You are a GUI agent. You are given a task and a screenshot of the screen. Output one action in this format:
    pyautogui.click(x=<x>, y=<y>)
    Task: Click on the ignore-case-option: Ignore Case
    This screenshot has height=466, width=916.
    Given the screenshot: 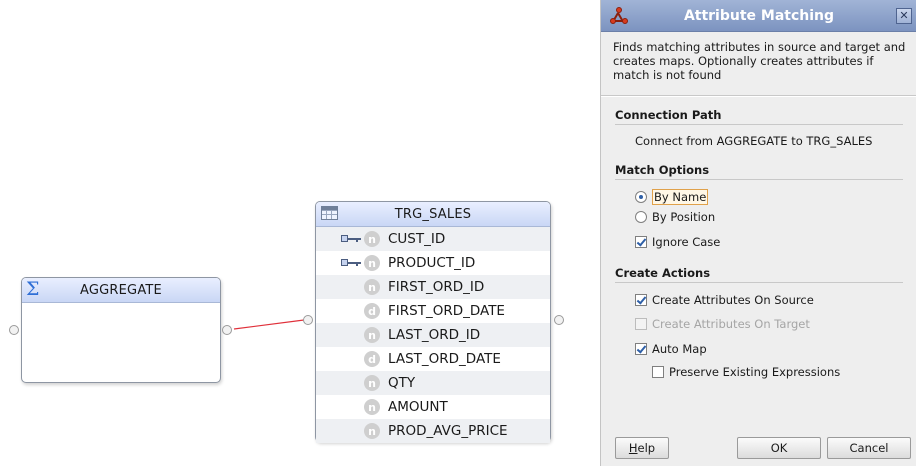 What is the action you would take?
    pyautogui.click(x=677, y=242)
    